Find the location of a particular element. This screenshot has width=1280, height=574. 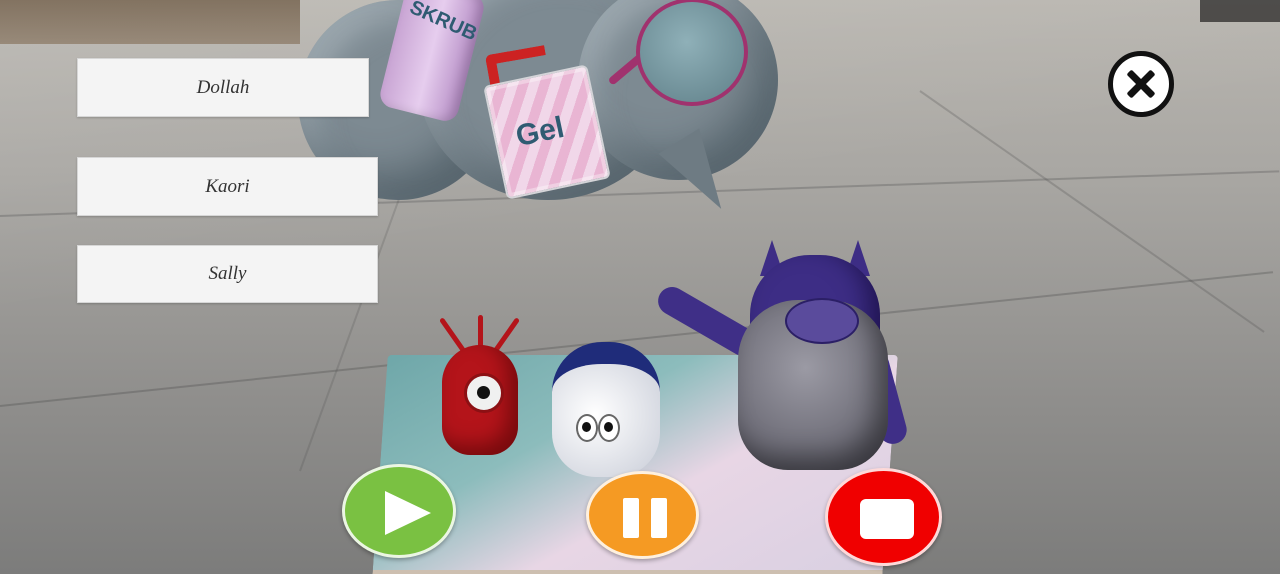

white-monster-character is located at coordinates (606, 412).